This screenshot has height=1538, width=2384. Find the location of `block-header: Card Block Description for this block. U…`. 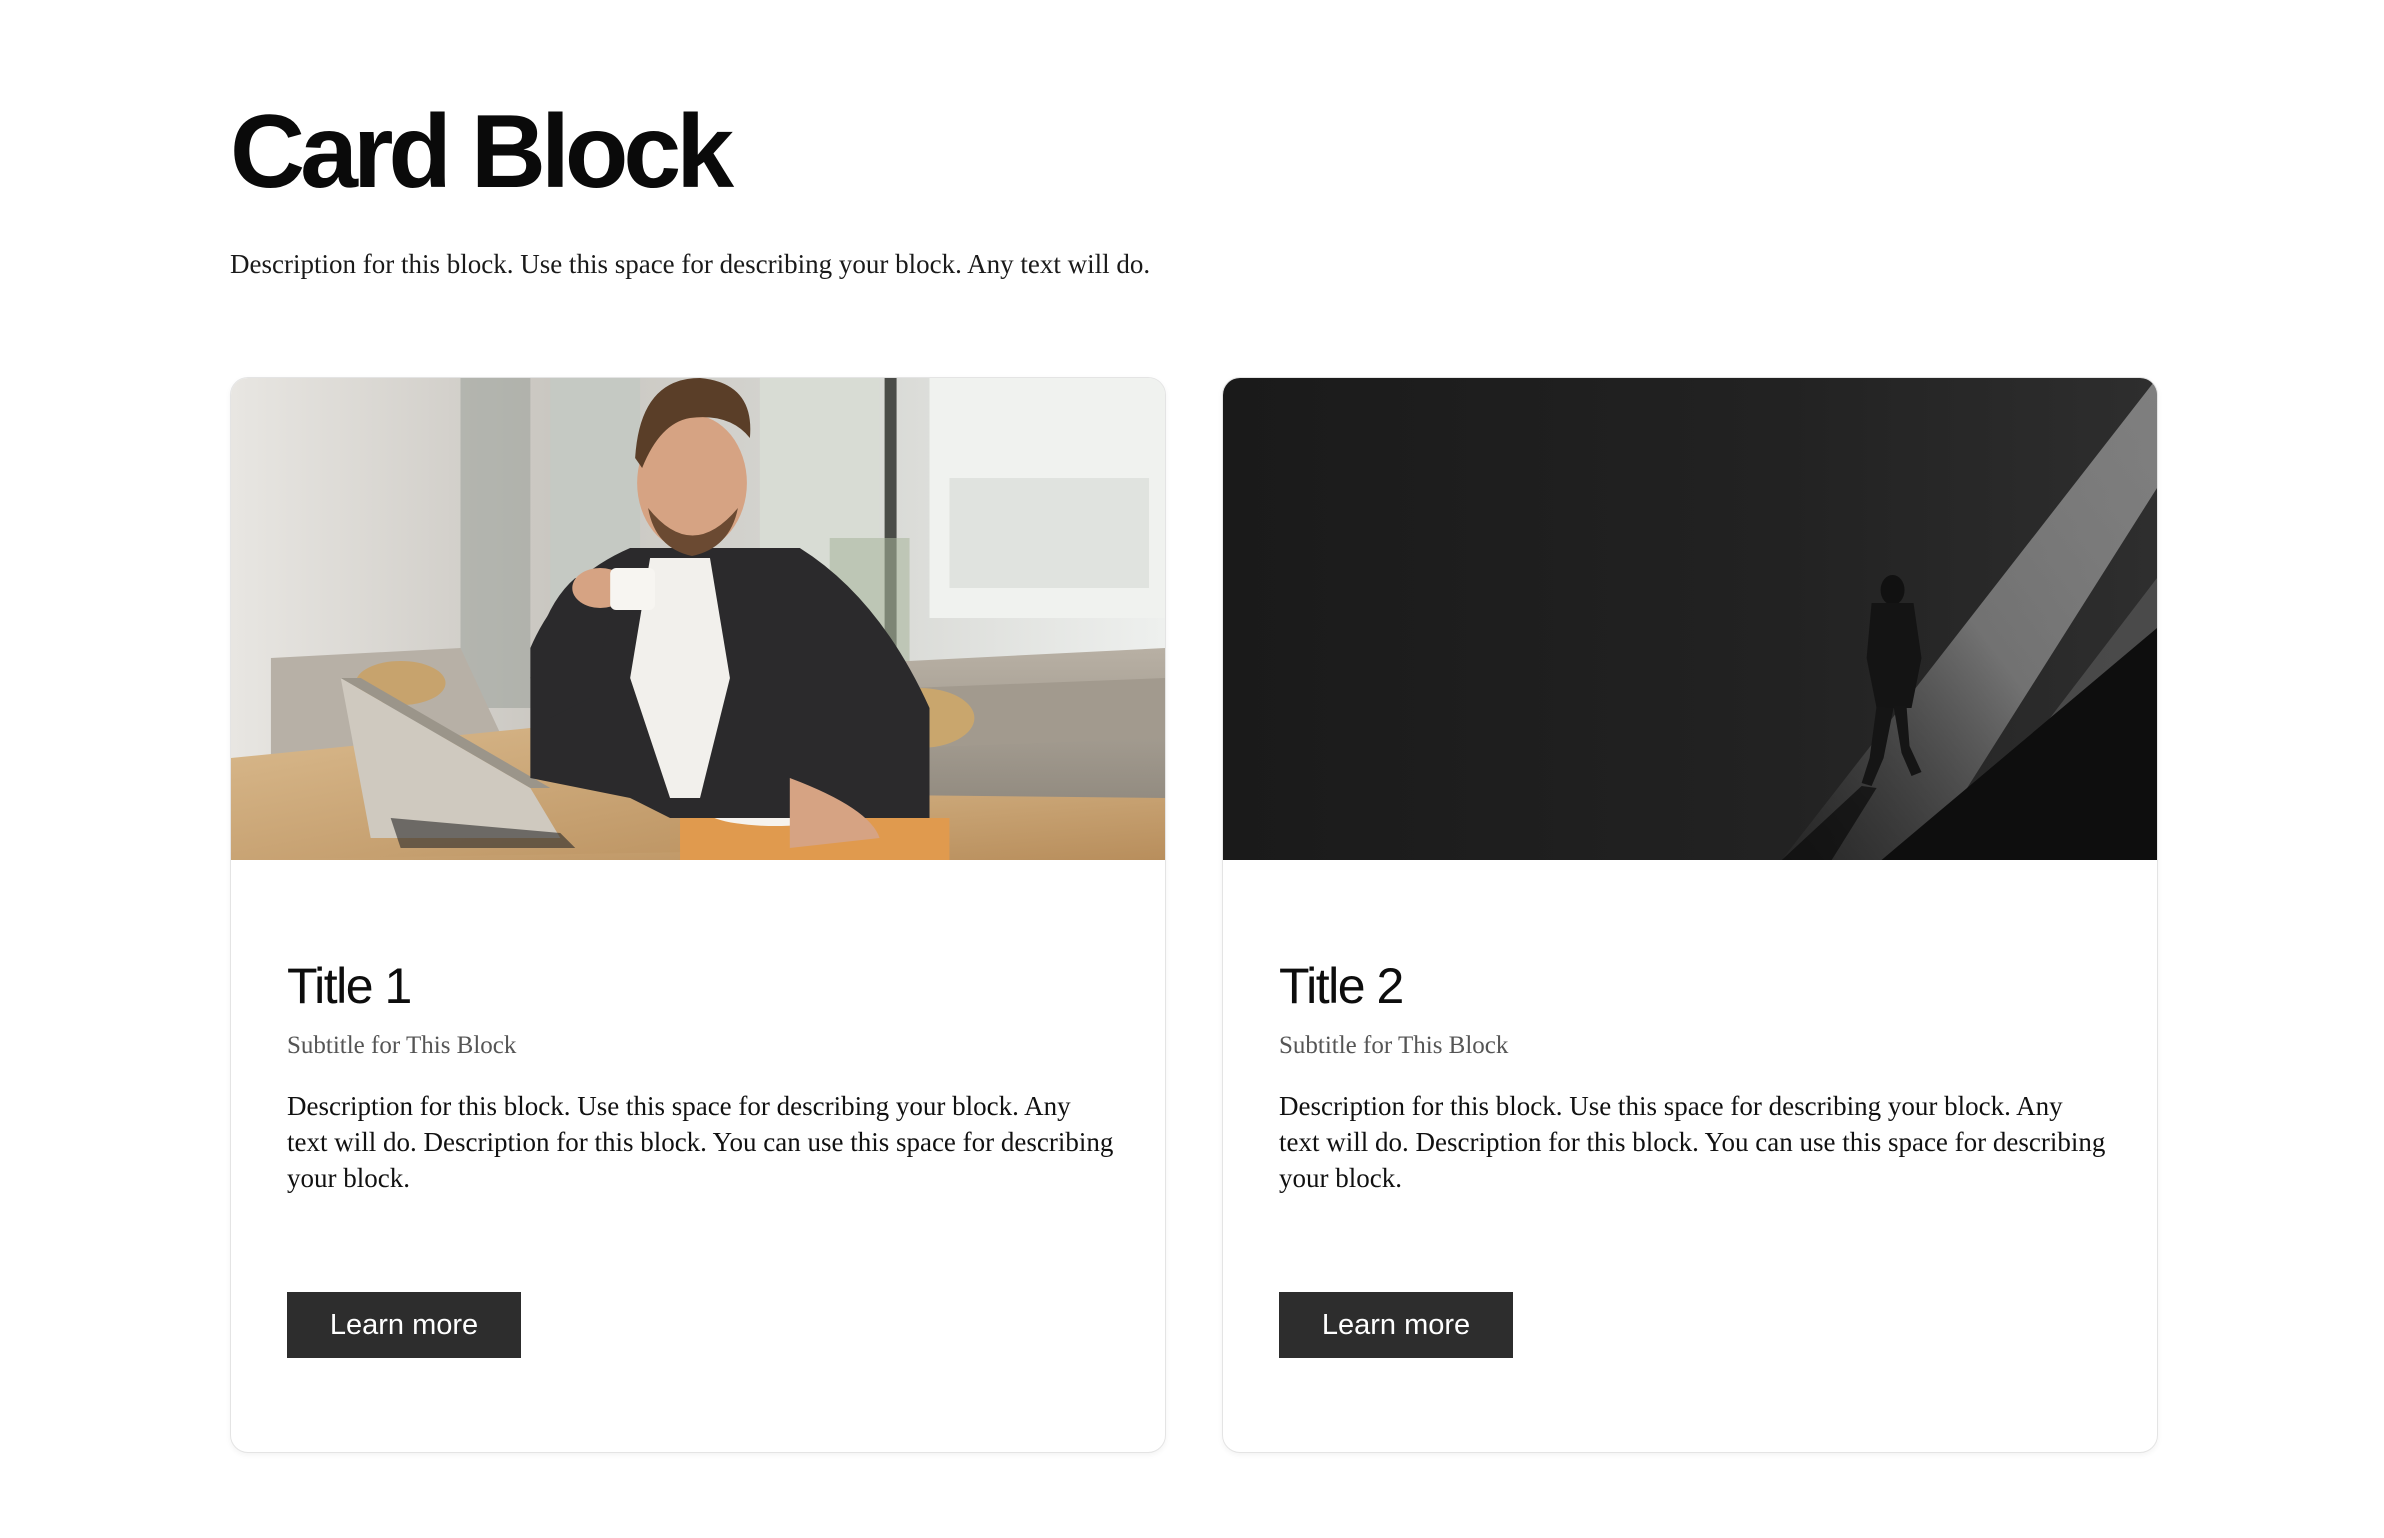

block-header: Card Block Description for this block. U… is located at coordinates (1210, 188).